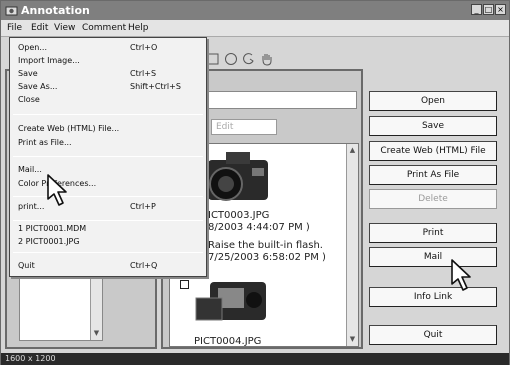 The image size is (510, 365). I want to click on status-bar: 1600 x 1200, so click(255, 359).